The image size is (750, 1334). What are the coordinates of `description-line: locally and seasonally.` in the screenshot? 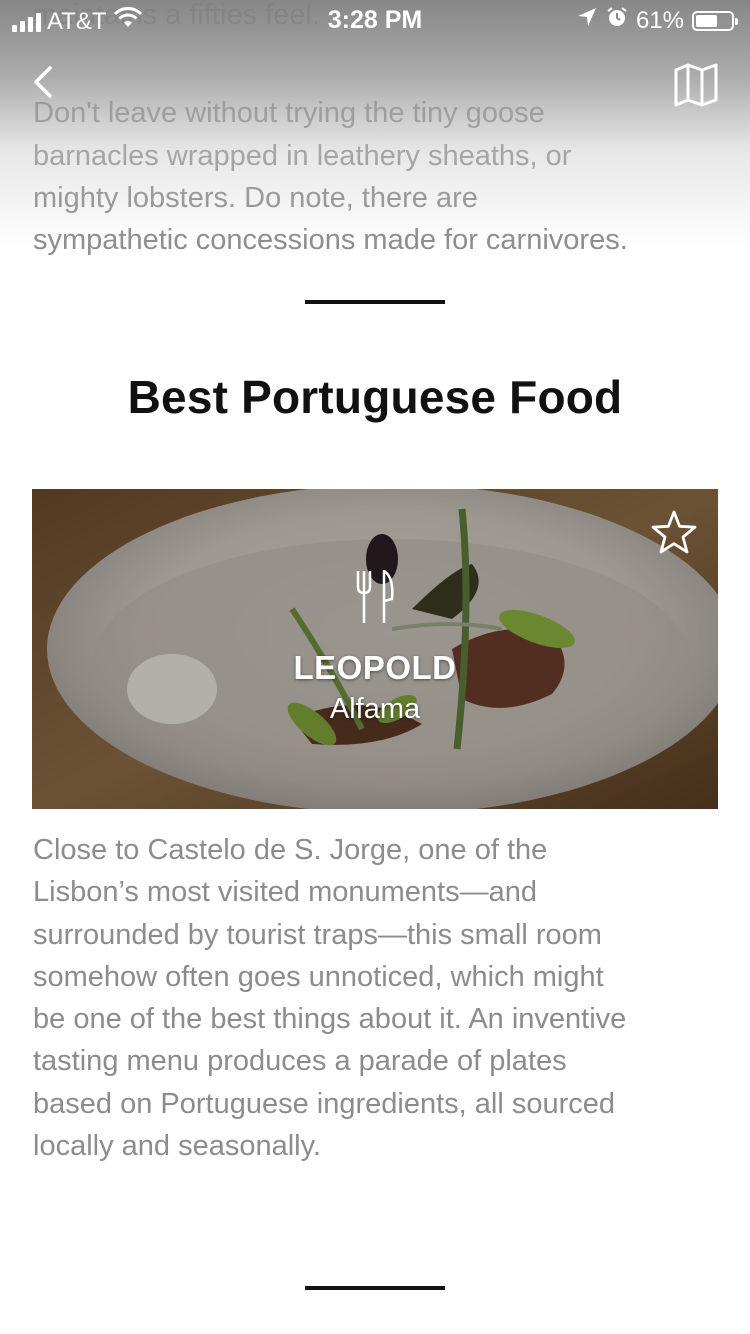 It's located at (177, 1146).